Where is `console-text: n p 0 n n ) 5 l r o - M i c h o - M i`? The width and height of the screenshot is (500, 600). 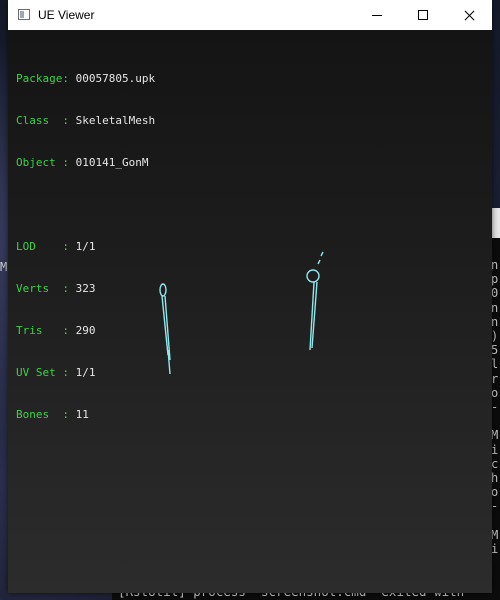 console-text: n p 0 n n ) 5 l r o - M i c h o - M i is located at coordinates (495, 407).